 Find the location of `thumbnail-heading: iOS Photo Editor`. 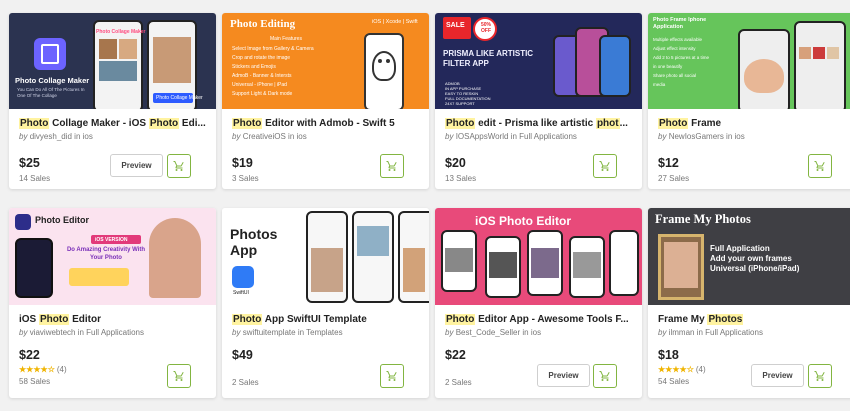

thumbnail-heading: iOS Photo Editor is located at coordinates (523, 221).